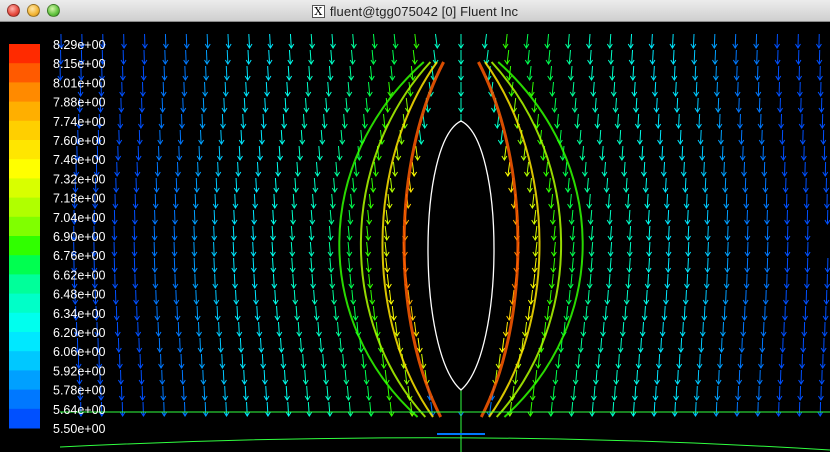 This screenshot has width=830, height=452. I want to click on colormap-label: 5.50e+00, so click(79, 429).